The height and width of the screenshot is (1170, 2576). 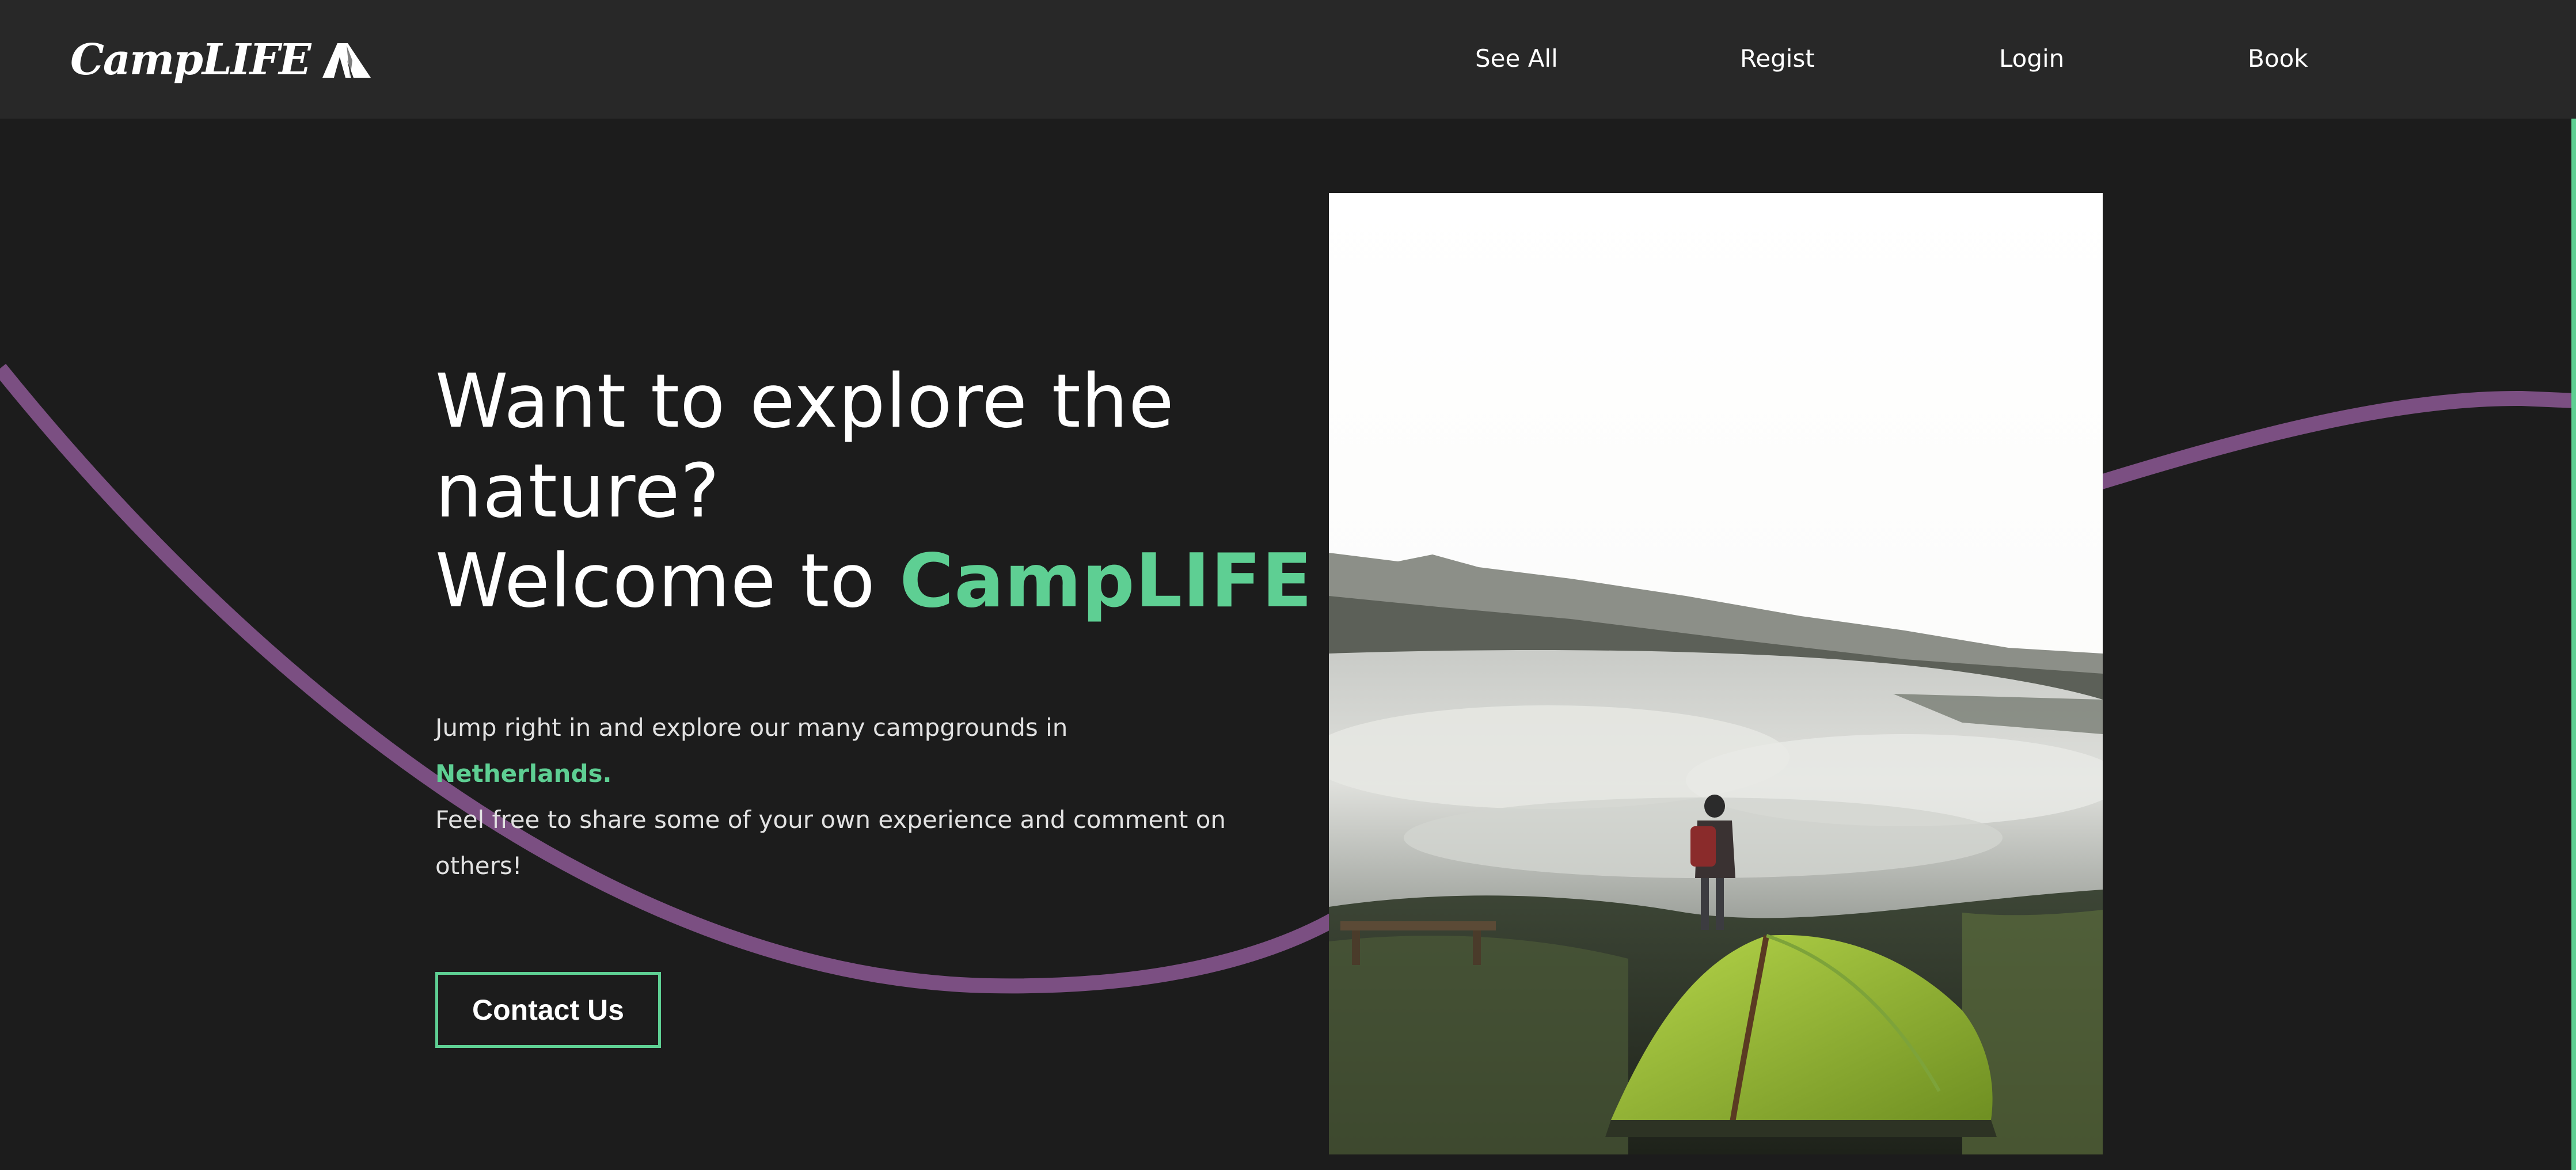 I want to click on hero-title-line3: Welcome to CampLIFE, so click(x=873, y=581).